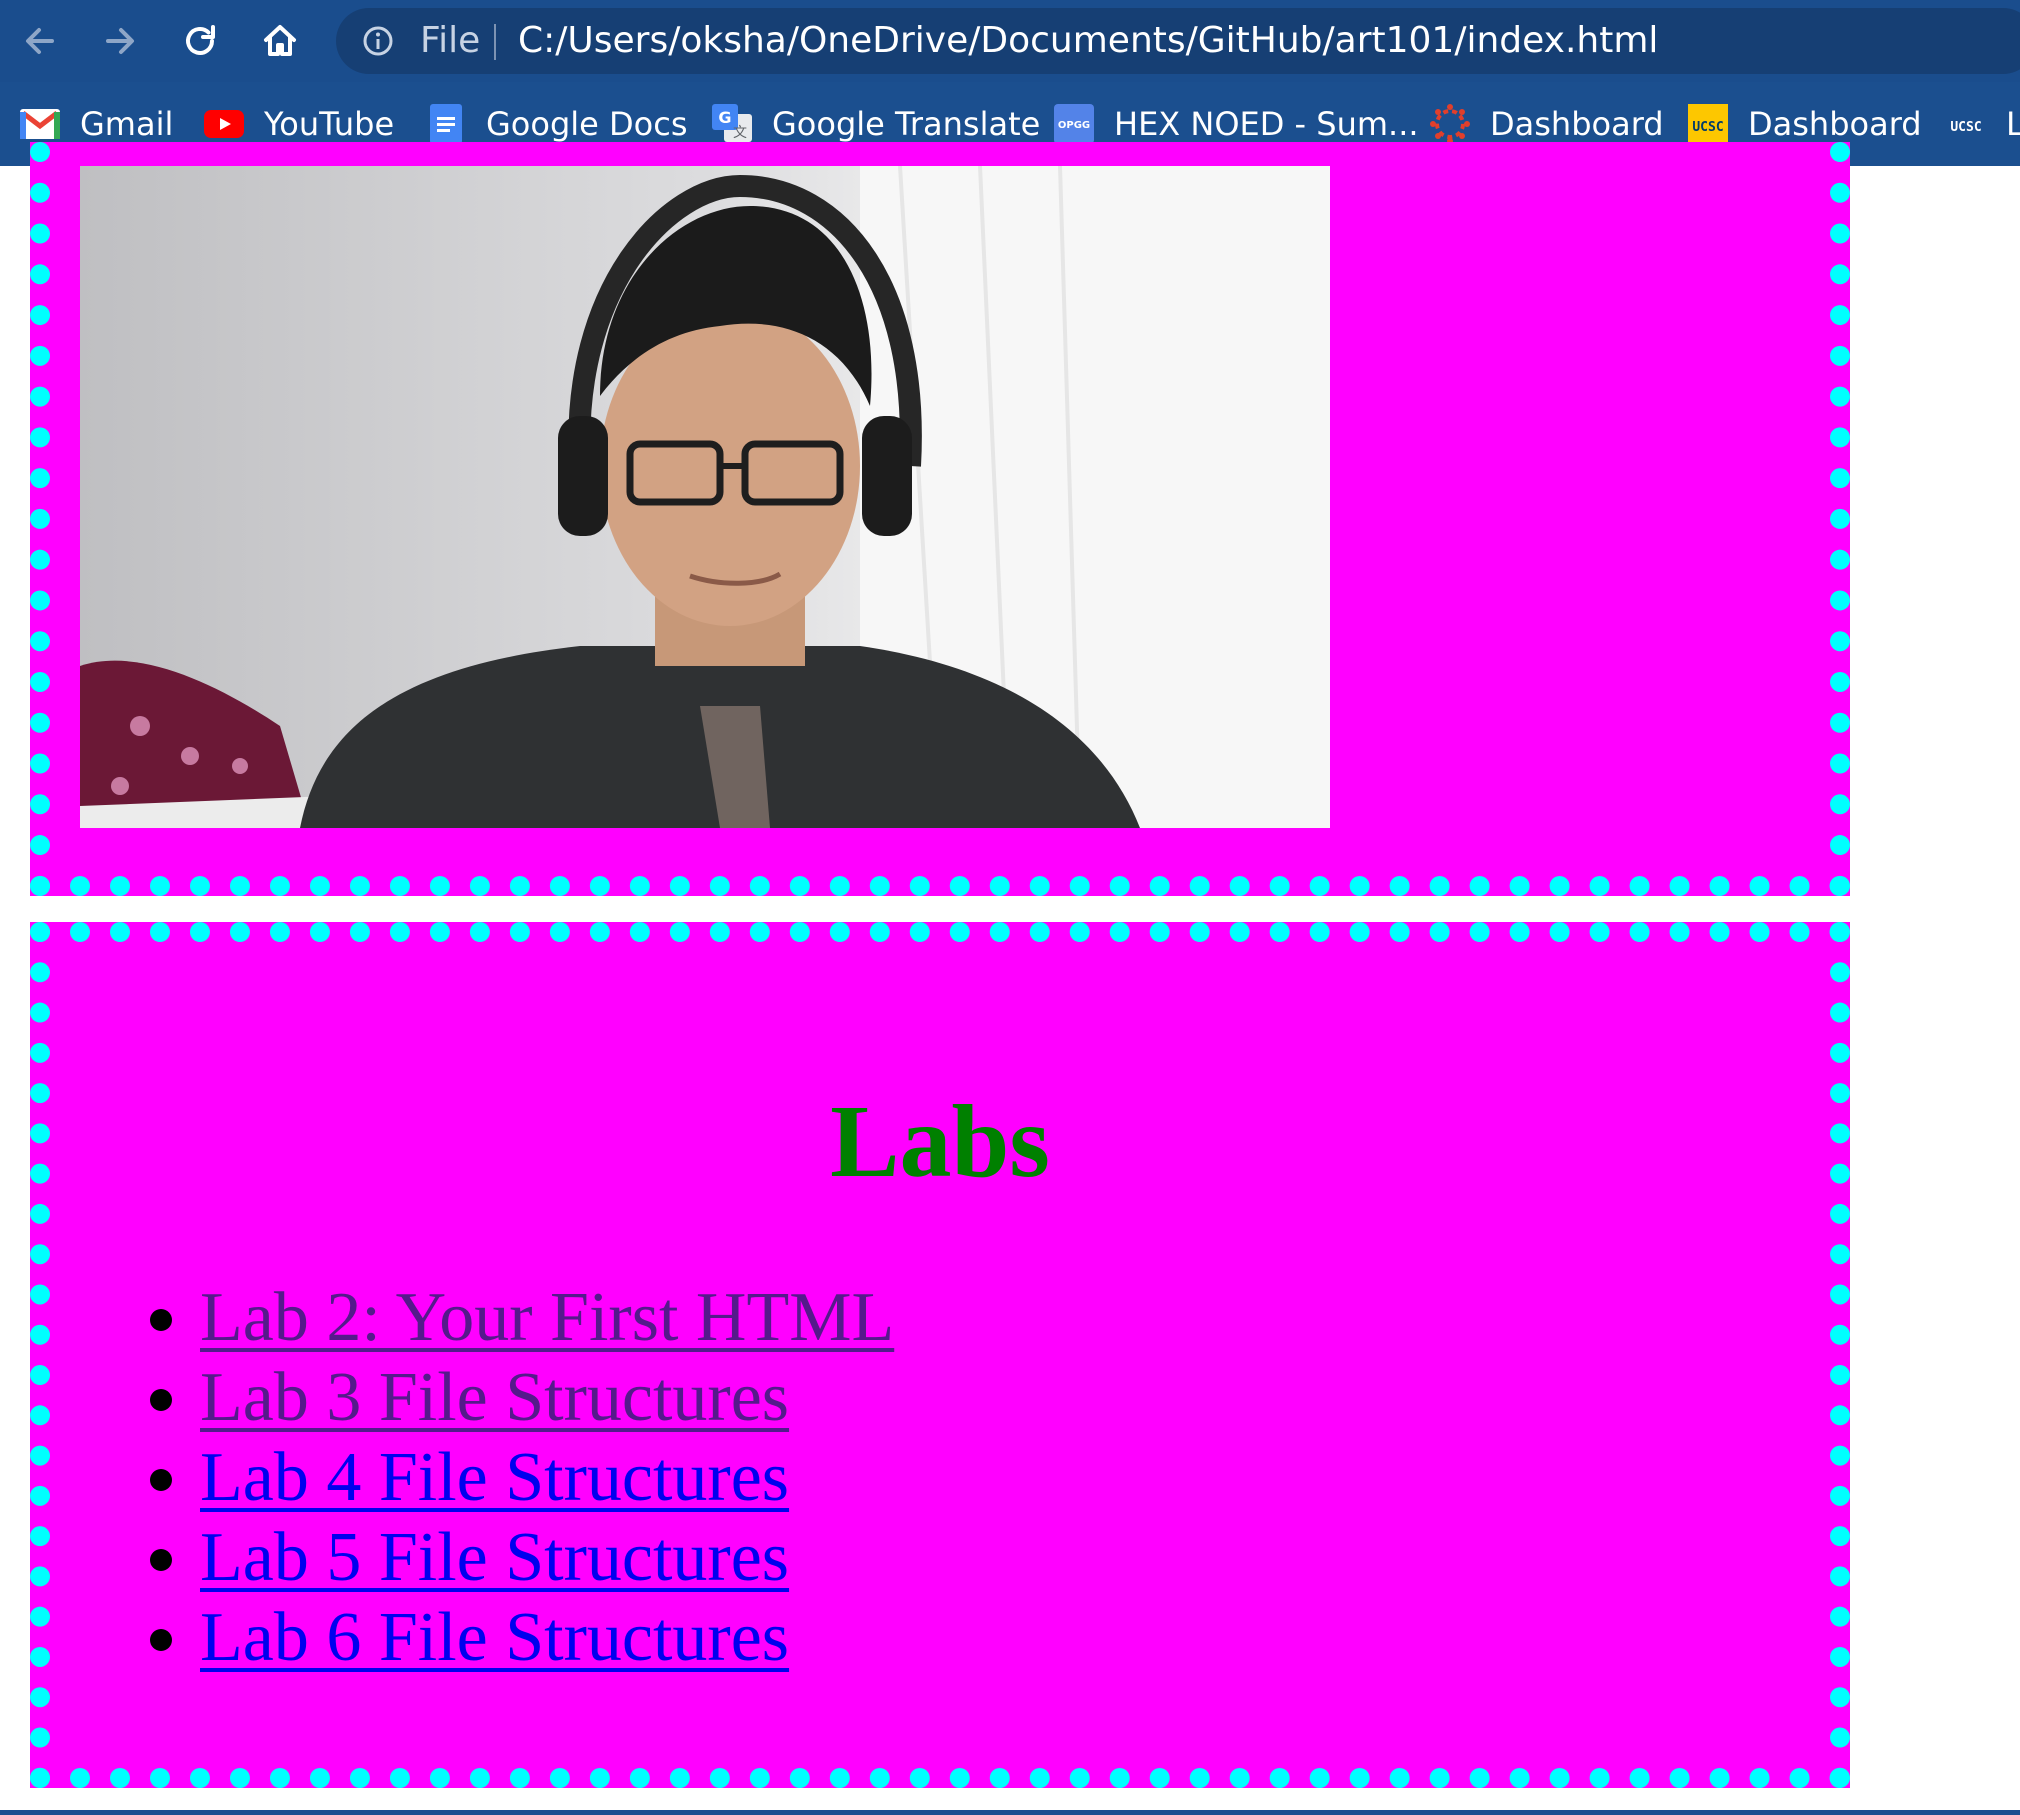 Image resolution: width=2020 pixels, height=1815 pixels. What do you see at coordinates (732, 124) in the screenshot?
I see `google-translate-icon: G 文` at bounding box center [732, 124].